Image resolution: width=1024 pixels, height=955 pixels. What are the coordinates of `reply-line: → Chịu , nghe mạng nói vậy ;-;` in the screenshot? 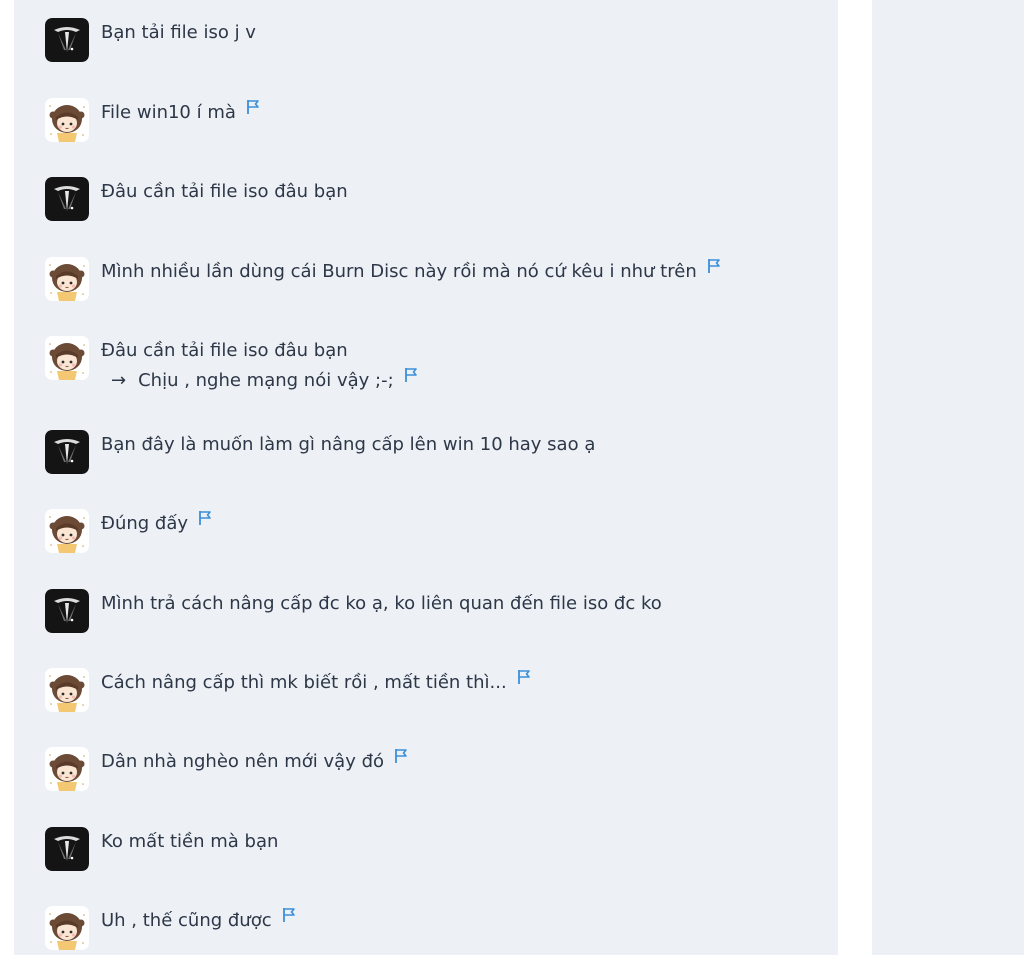 It's located at (259, 381).